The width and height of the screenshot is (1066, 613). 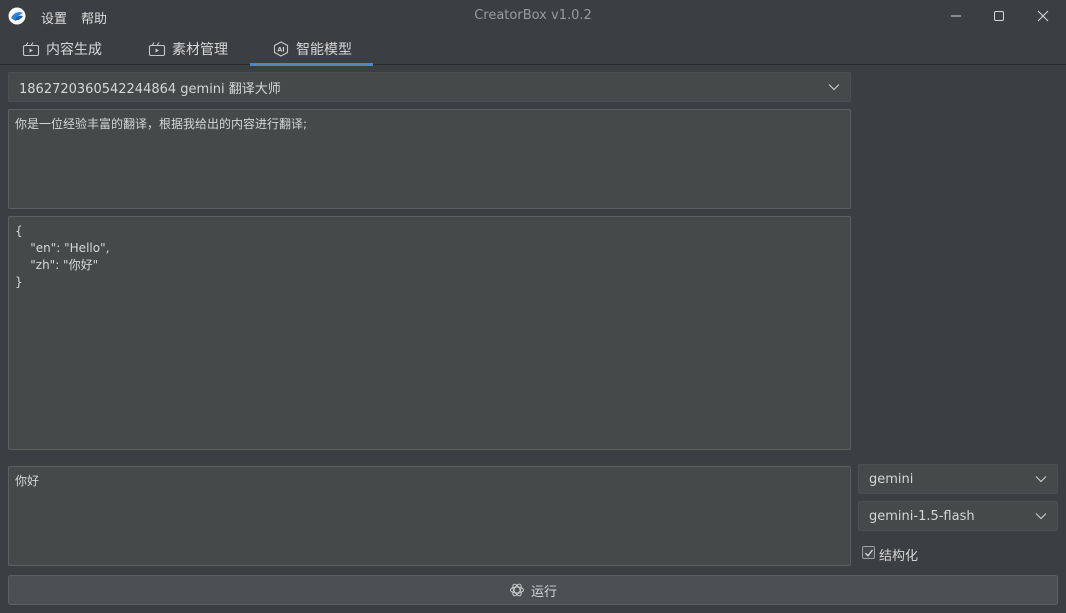 I want to click on openai-icon, so click(x=516, y=590).